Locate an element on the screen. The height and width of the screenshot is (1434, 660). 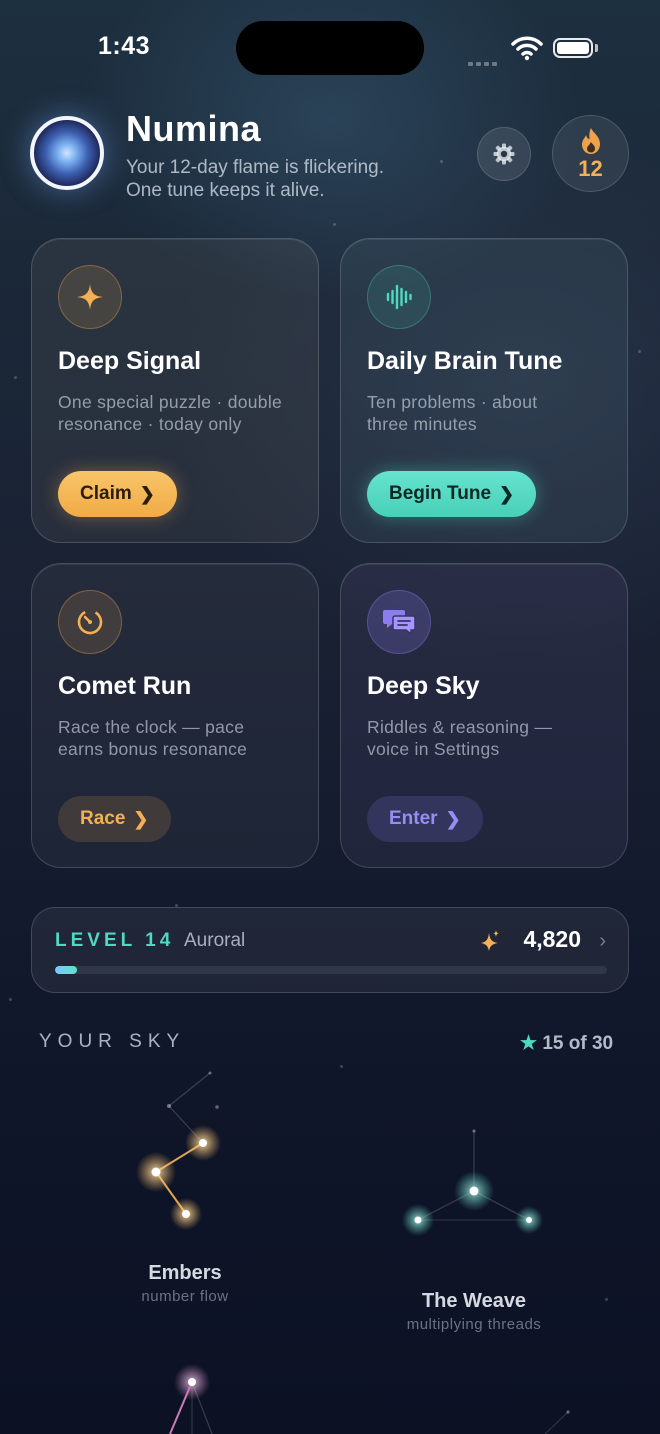
wifi-icon is located at coordinates (527, 48).